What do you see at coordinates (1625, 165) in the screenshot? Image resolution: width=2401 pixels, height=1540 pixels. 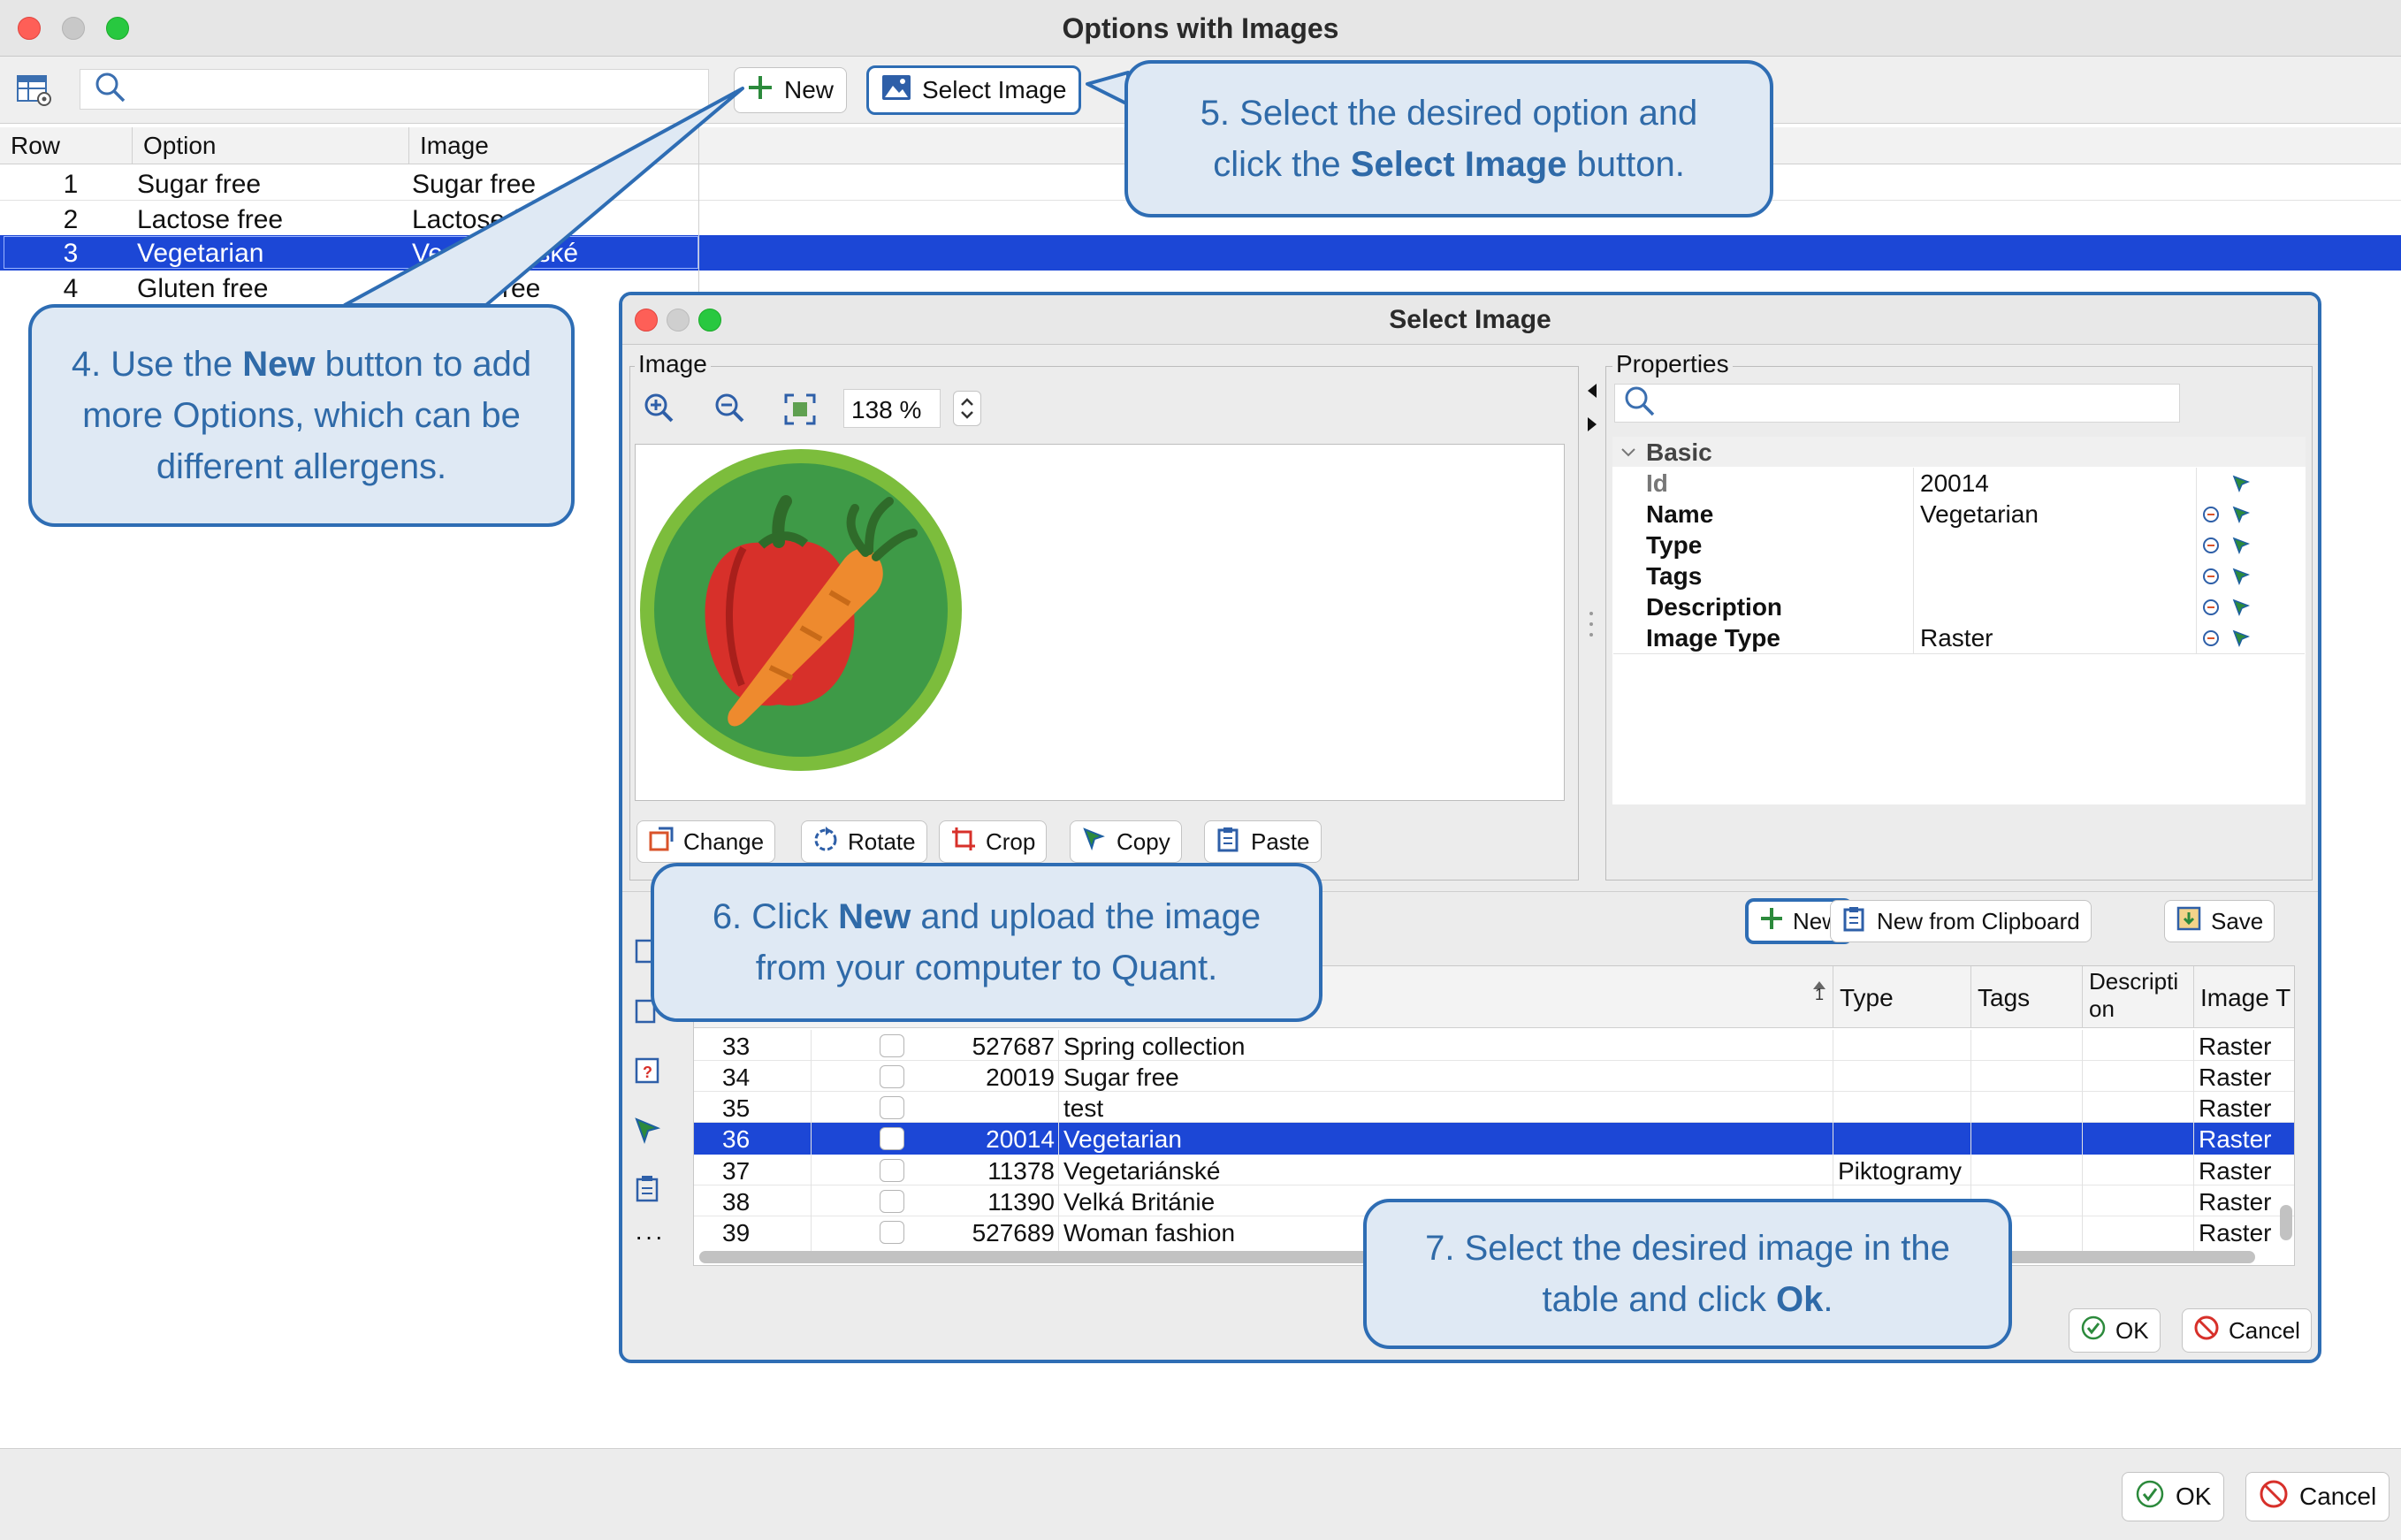 I see `callout-5-text-end: button.` at bounding box center [1625, 165].